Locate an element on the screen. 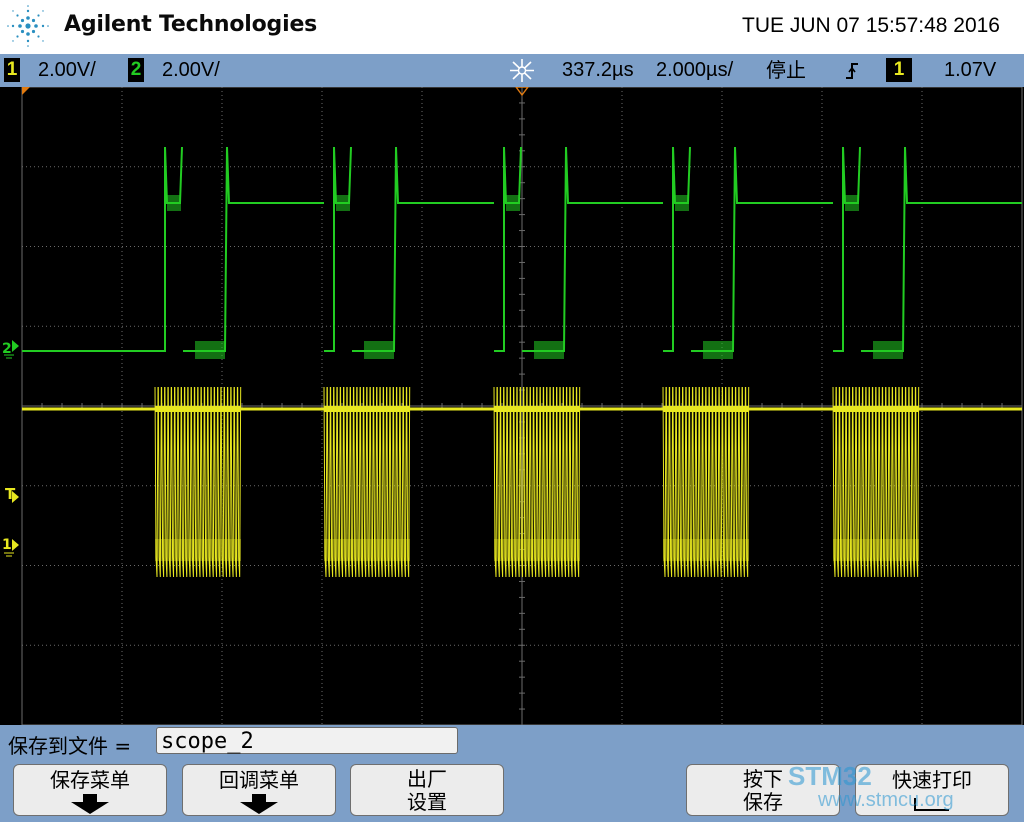 The width and height of the screenshot is (1024, 822). trigger-delay-icon is located at coordinates (522, 70).